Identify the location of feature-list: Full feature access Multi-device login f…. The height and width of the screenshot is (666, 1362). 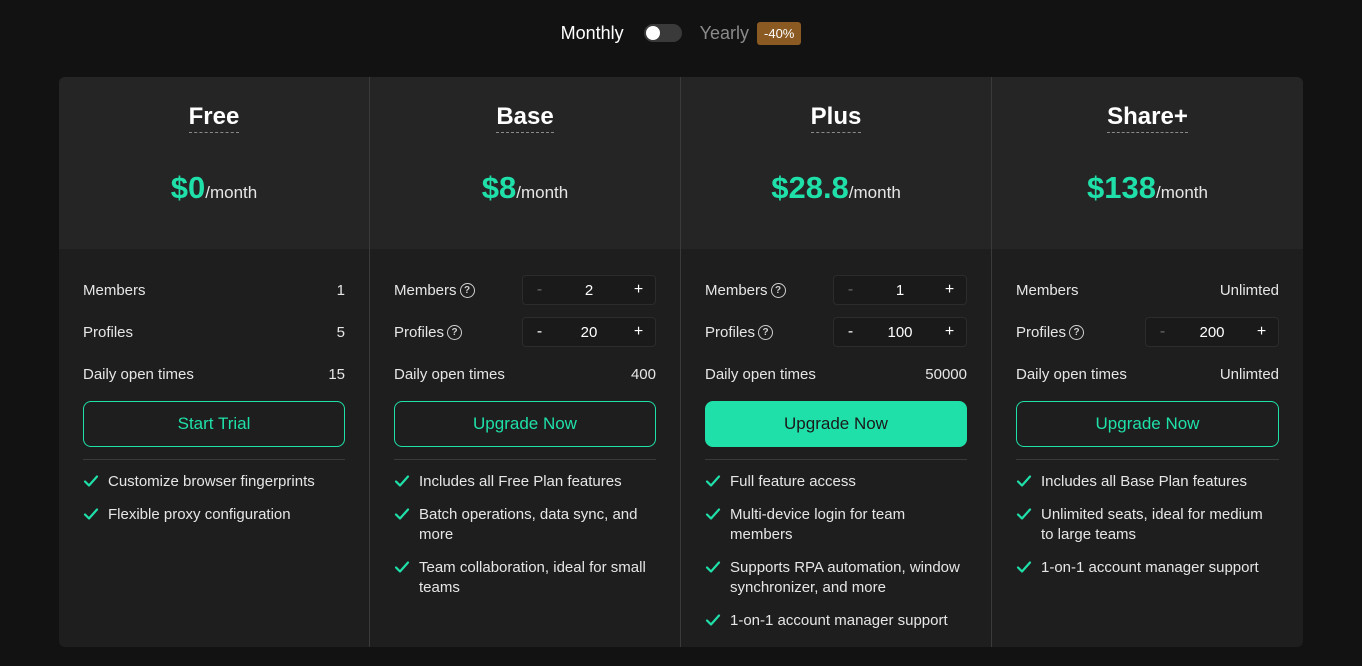
(836, 551).